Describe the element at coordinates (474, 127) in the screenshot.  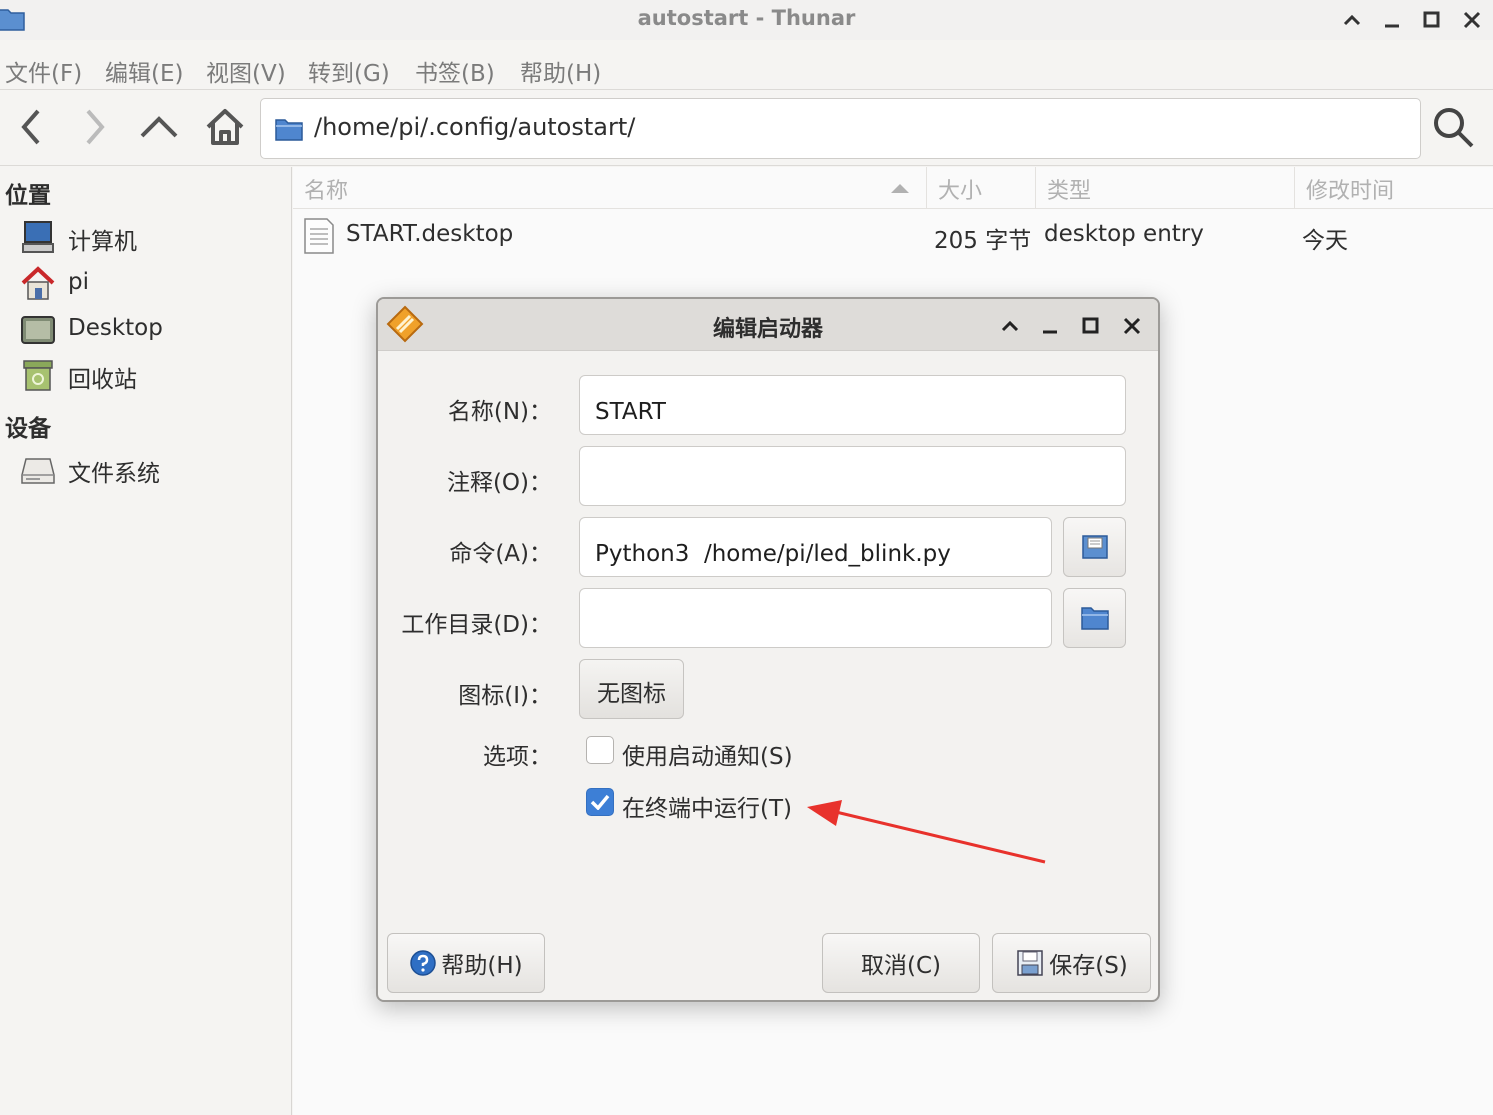
I see `location-path: /home/pi/.config/autostart/` at that location.